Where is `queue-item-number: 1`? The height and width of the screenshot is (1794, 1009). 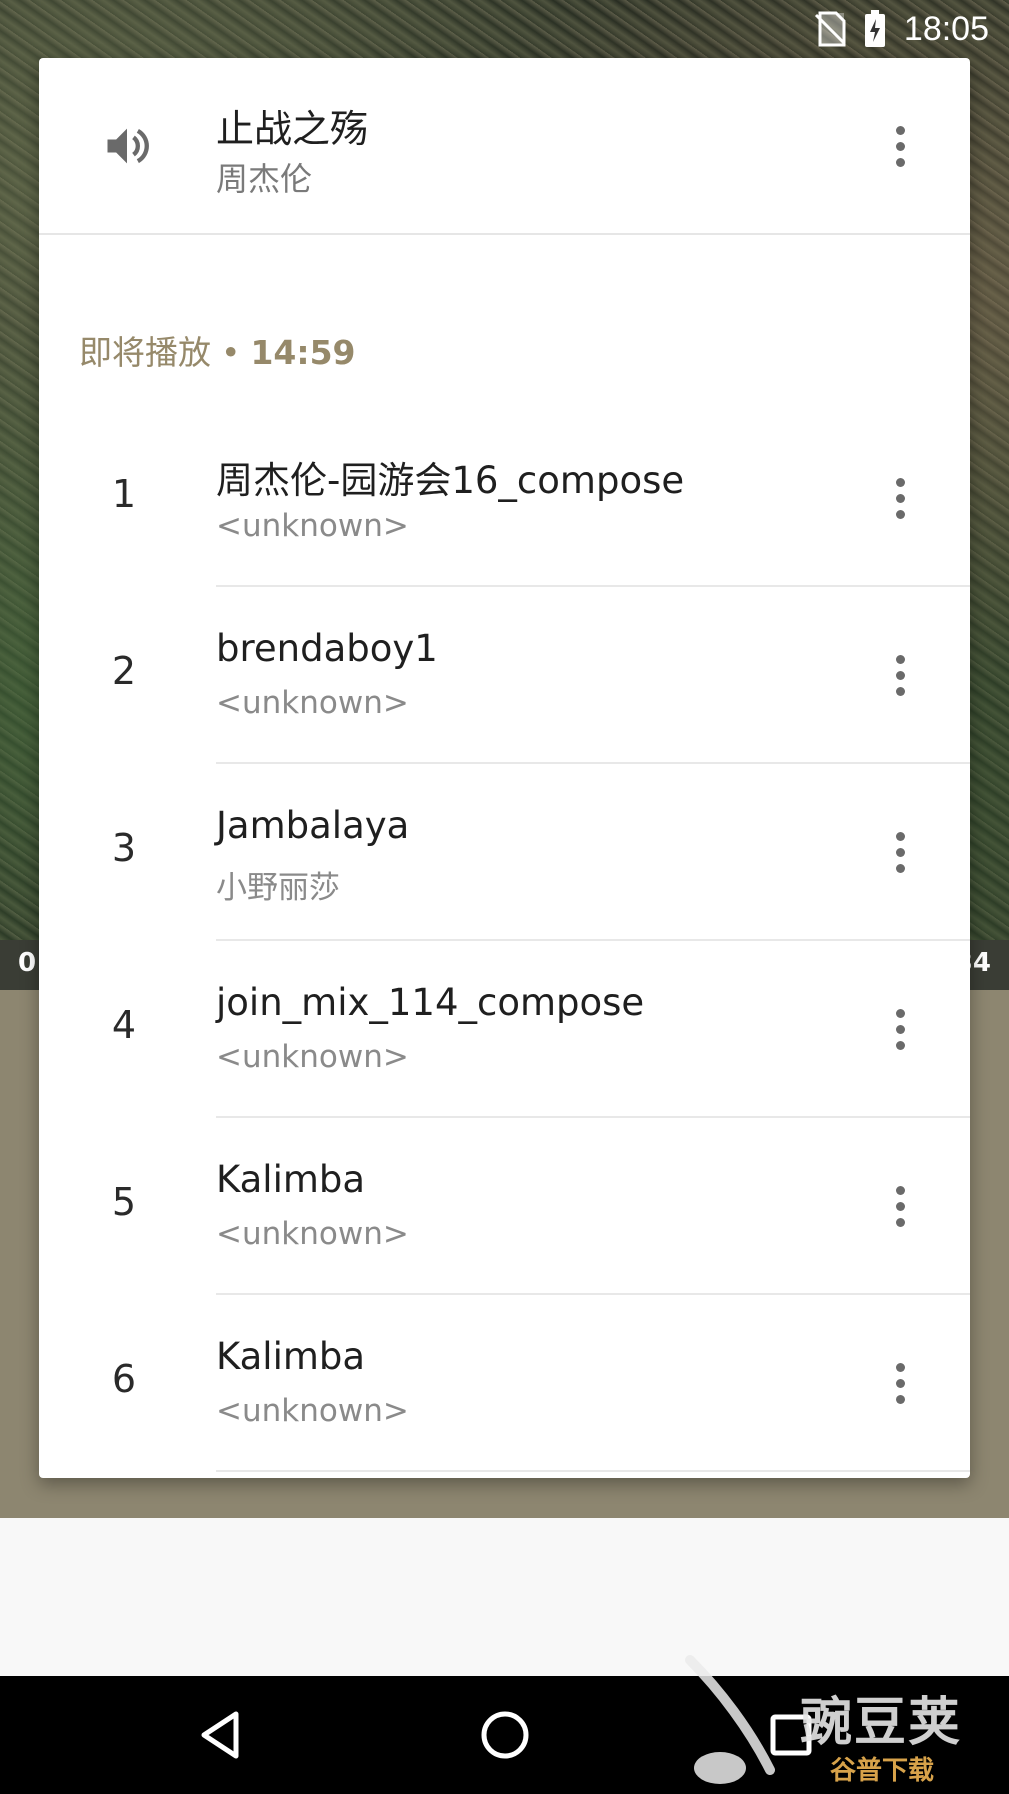 queue-item-number: 1 is located at coordinates (124, 494).